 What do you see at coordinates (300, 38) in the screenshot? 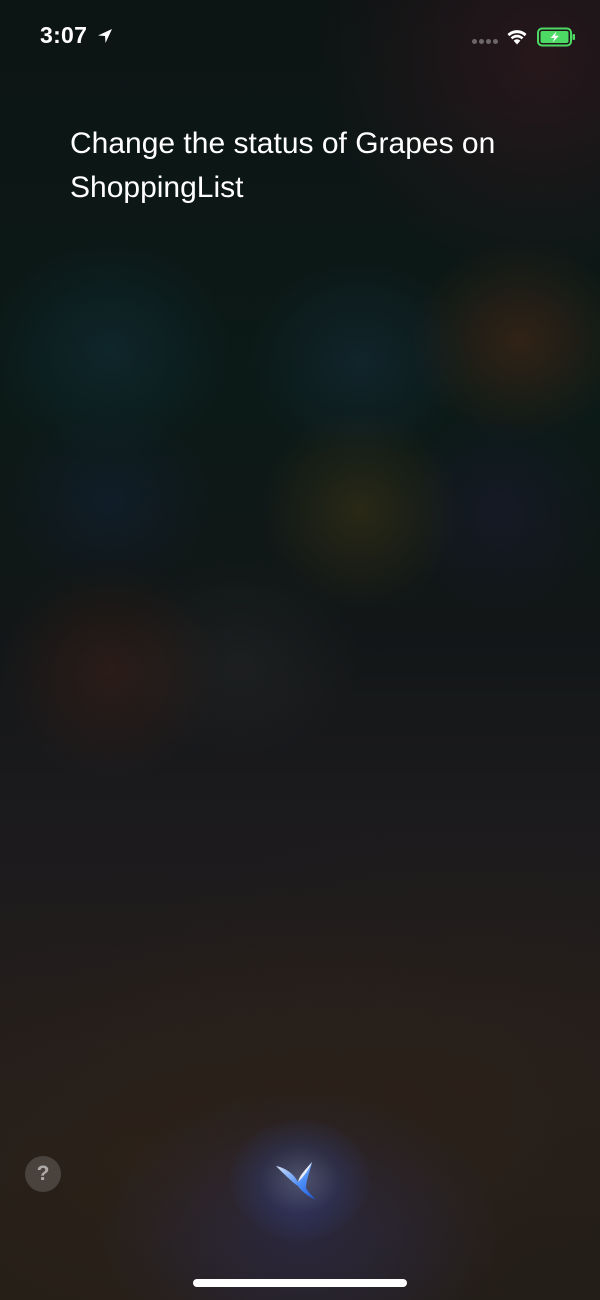
I see `status-bar: 3:07` at bounding box center [300, 38].